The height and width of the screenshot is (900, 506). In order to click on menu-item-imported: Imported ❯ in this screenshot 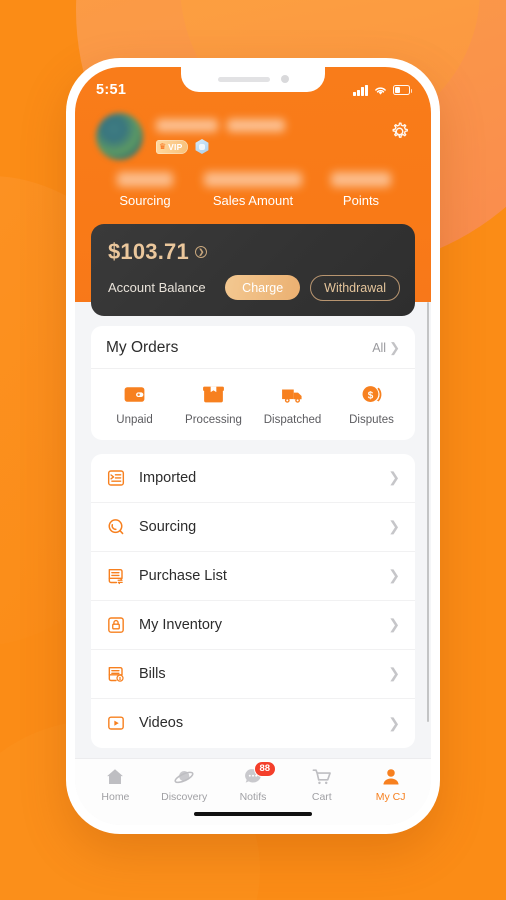, I will do `click(253, 478)`.